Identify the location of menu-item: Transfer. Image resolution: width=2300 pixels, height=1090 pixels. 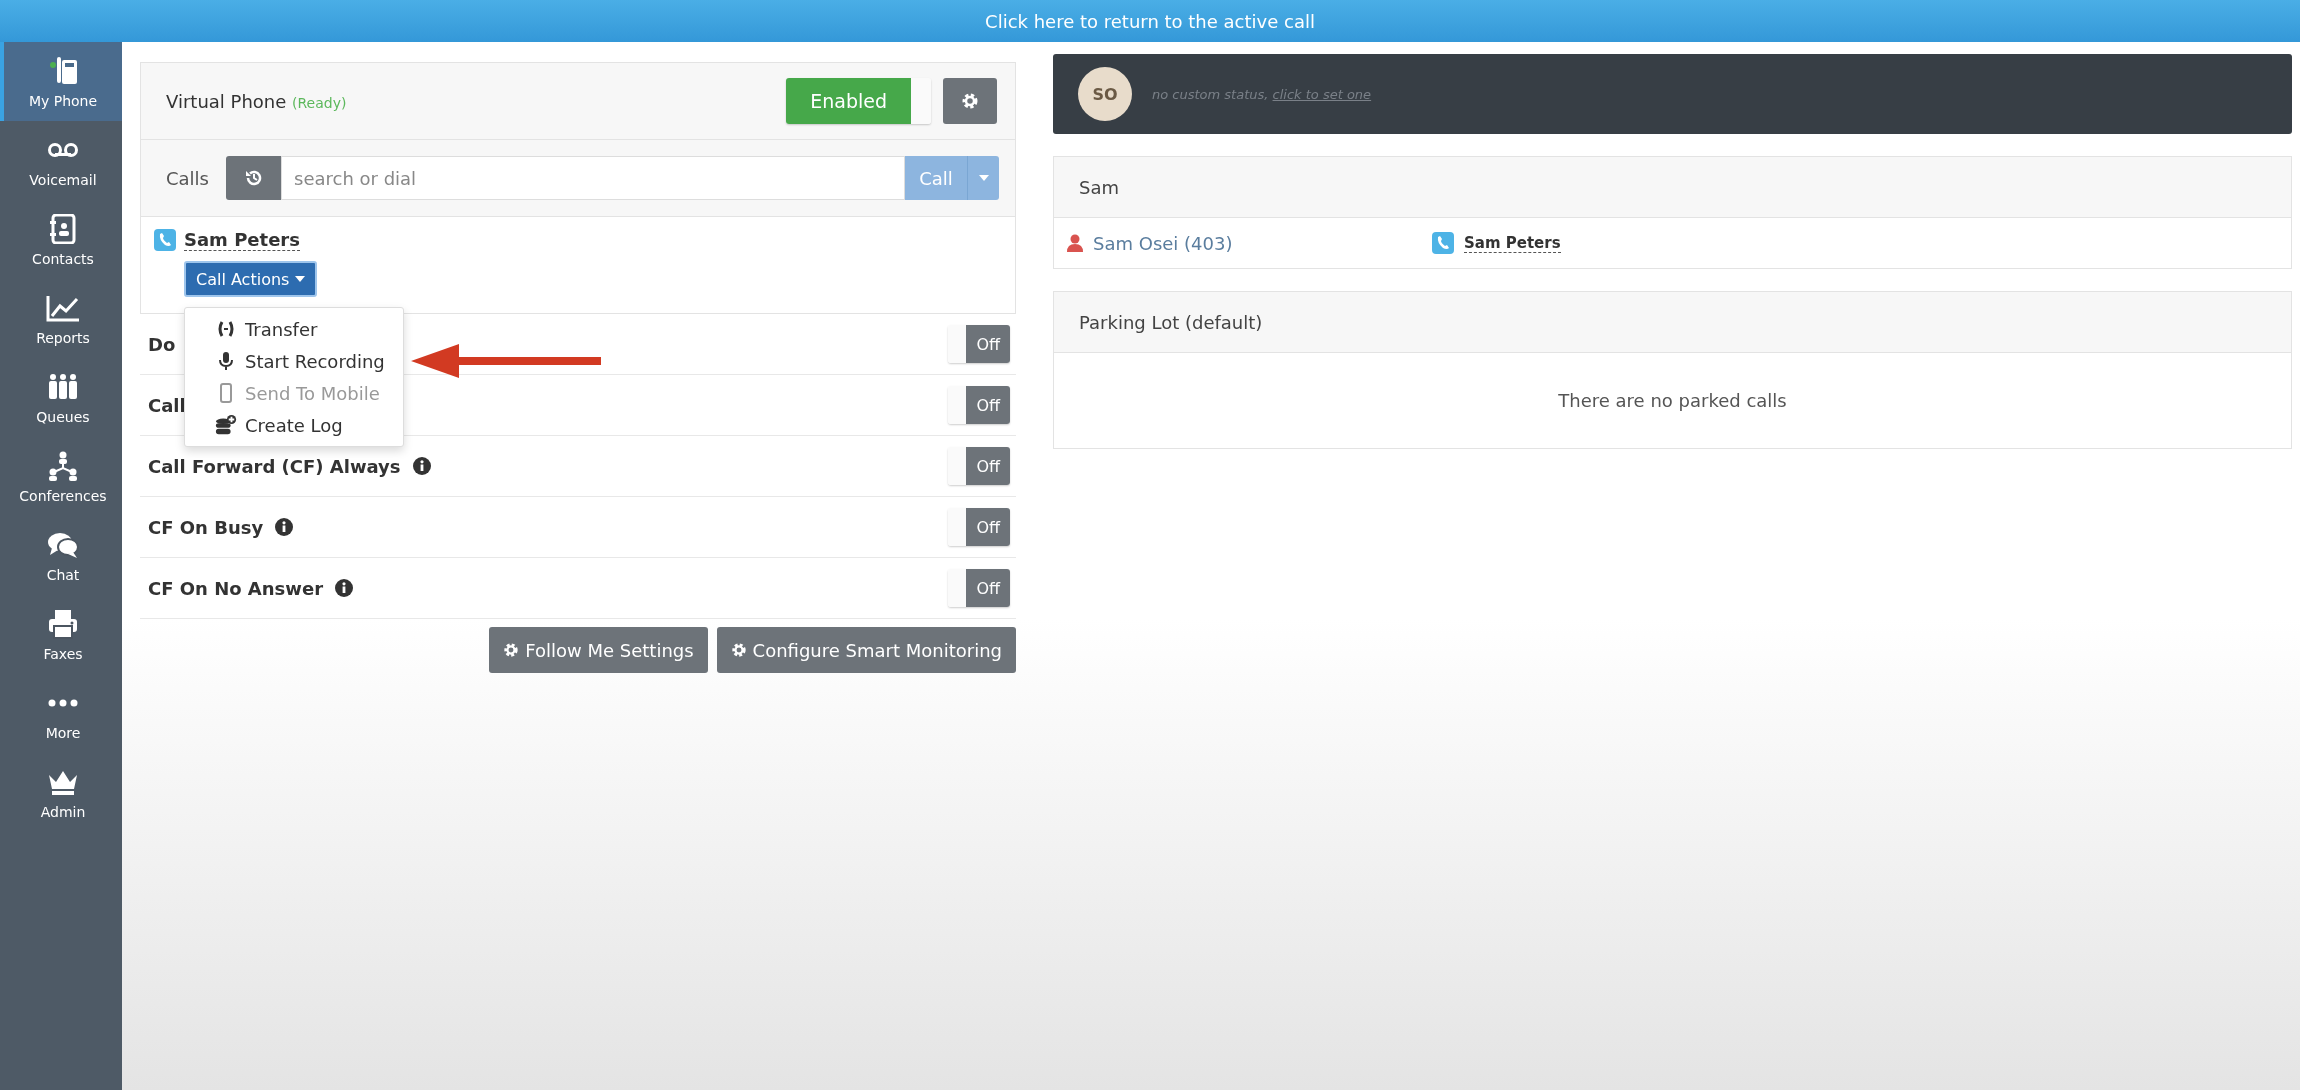
(294, 329).